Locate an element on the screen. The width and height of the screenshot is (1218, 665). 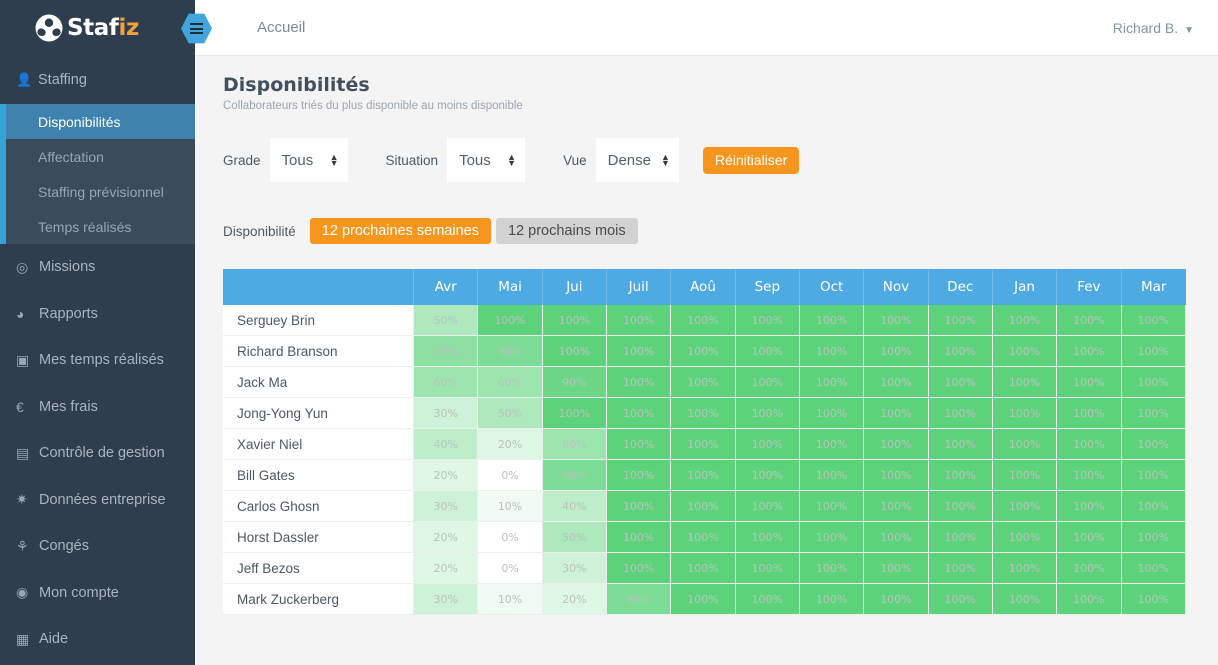
collaborator-name: Jack Ma is located at coordinates (319, 382).